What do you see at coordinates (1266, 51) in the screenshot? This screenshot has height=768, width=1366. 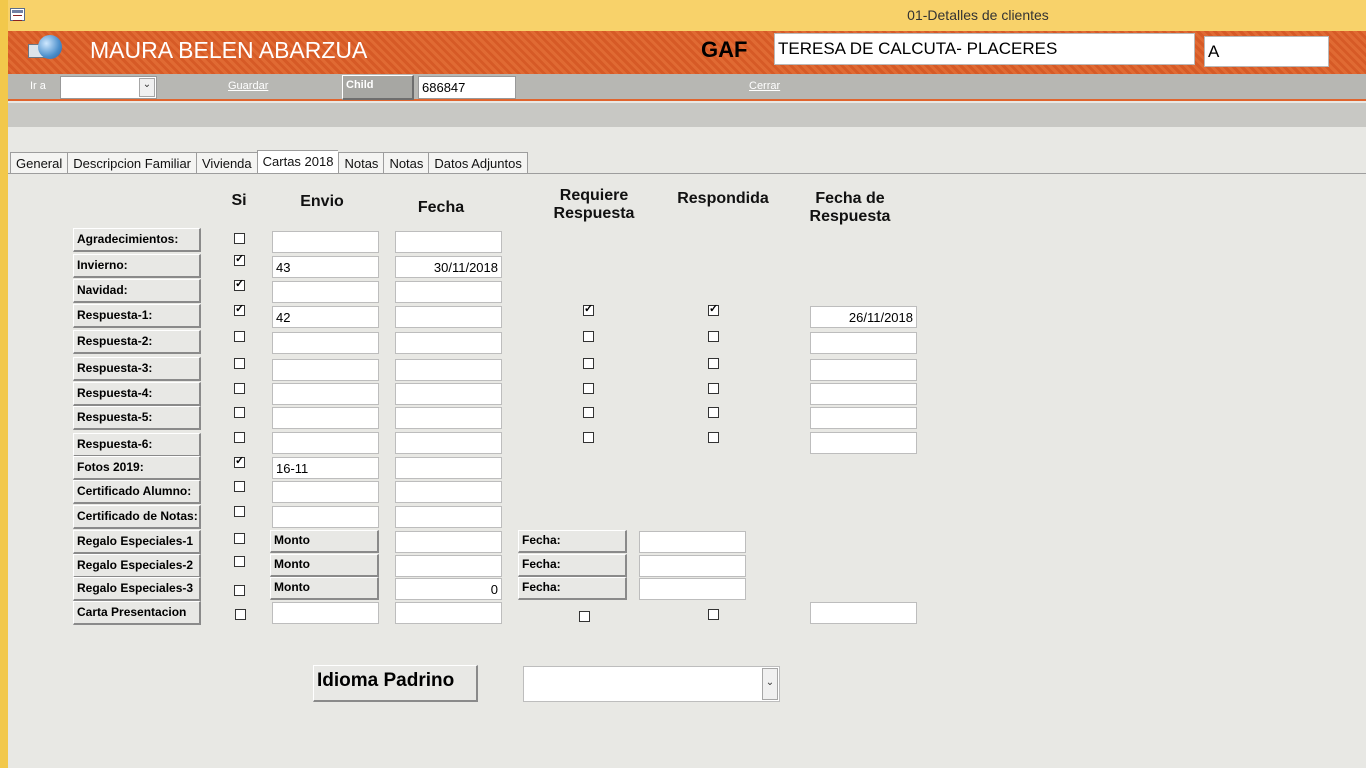 I see `code-field: A` at bounding box center [1266, 51].